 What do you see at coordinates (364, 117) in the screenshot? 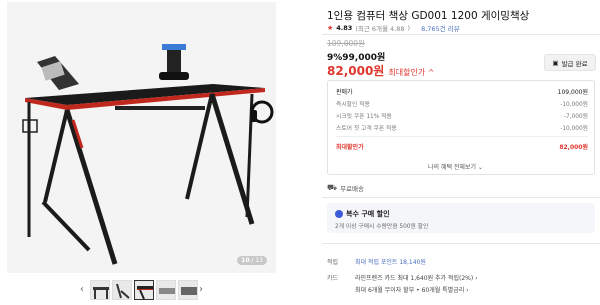
I see `breakdown-row-label: 시크릿 쿠폰 11% 적용` at bounding box center [364, 117].